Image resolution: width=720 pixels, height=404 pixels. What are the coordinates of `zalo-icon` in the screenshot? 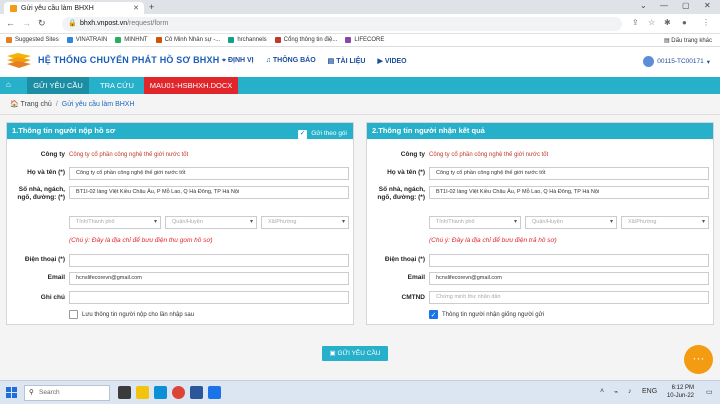 It's located at (214, 392).